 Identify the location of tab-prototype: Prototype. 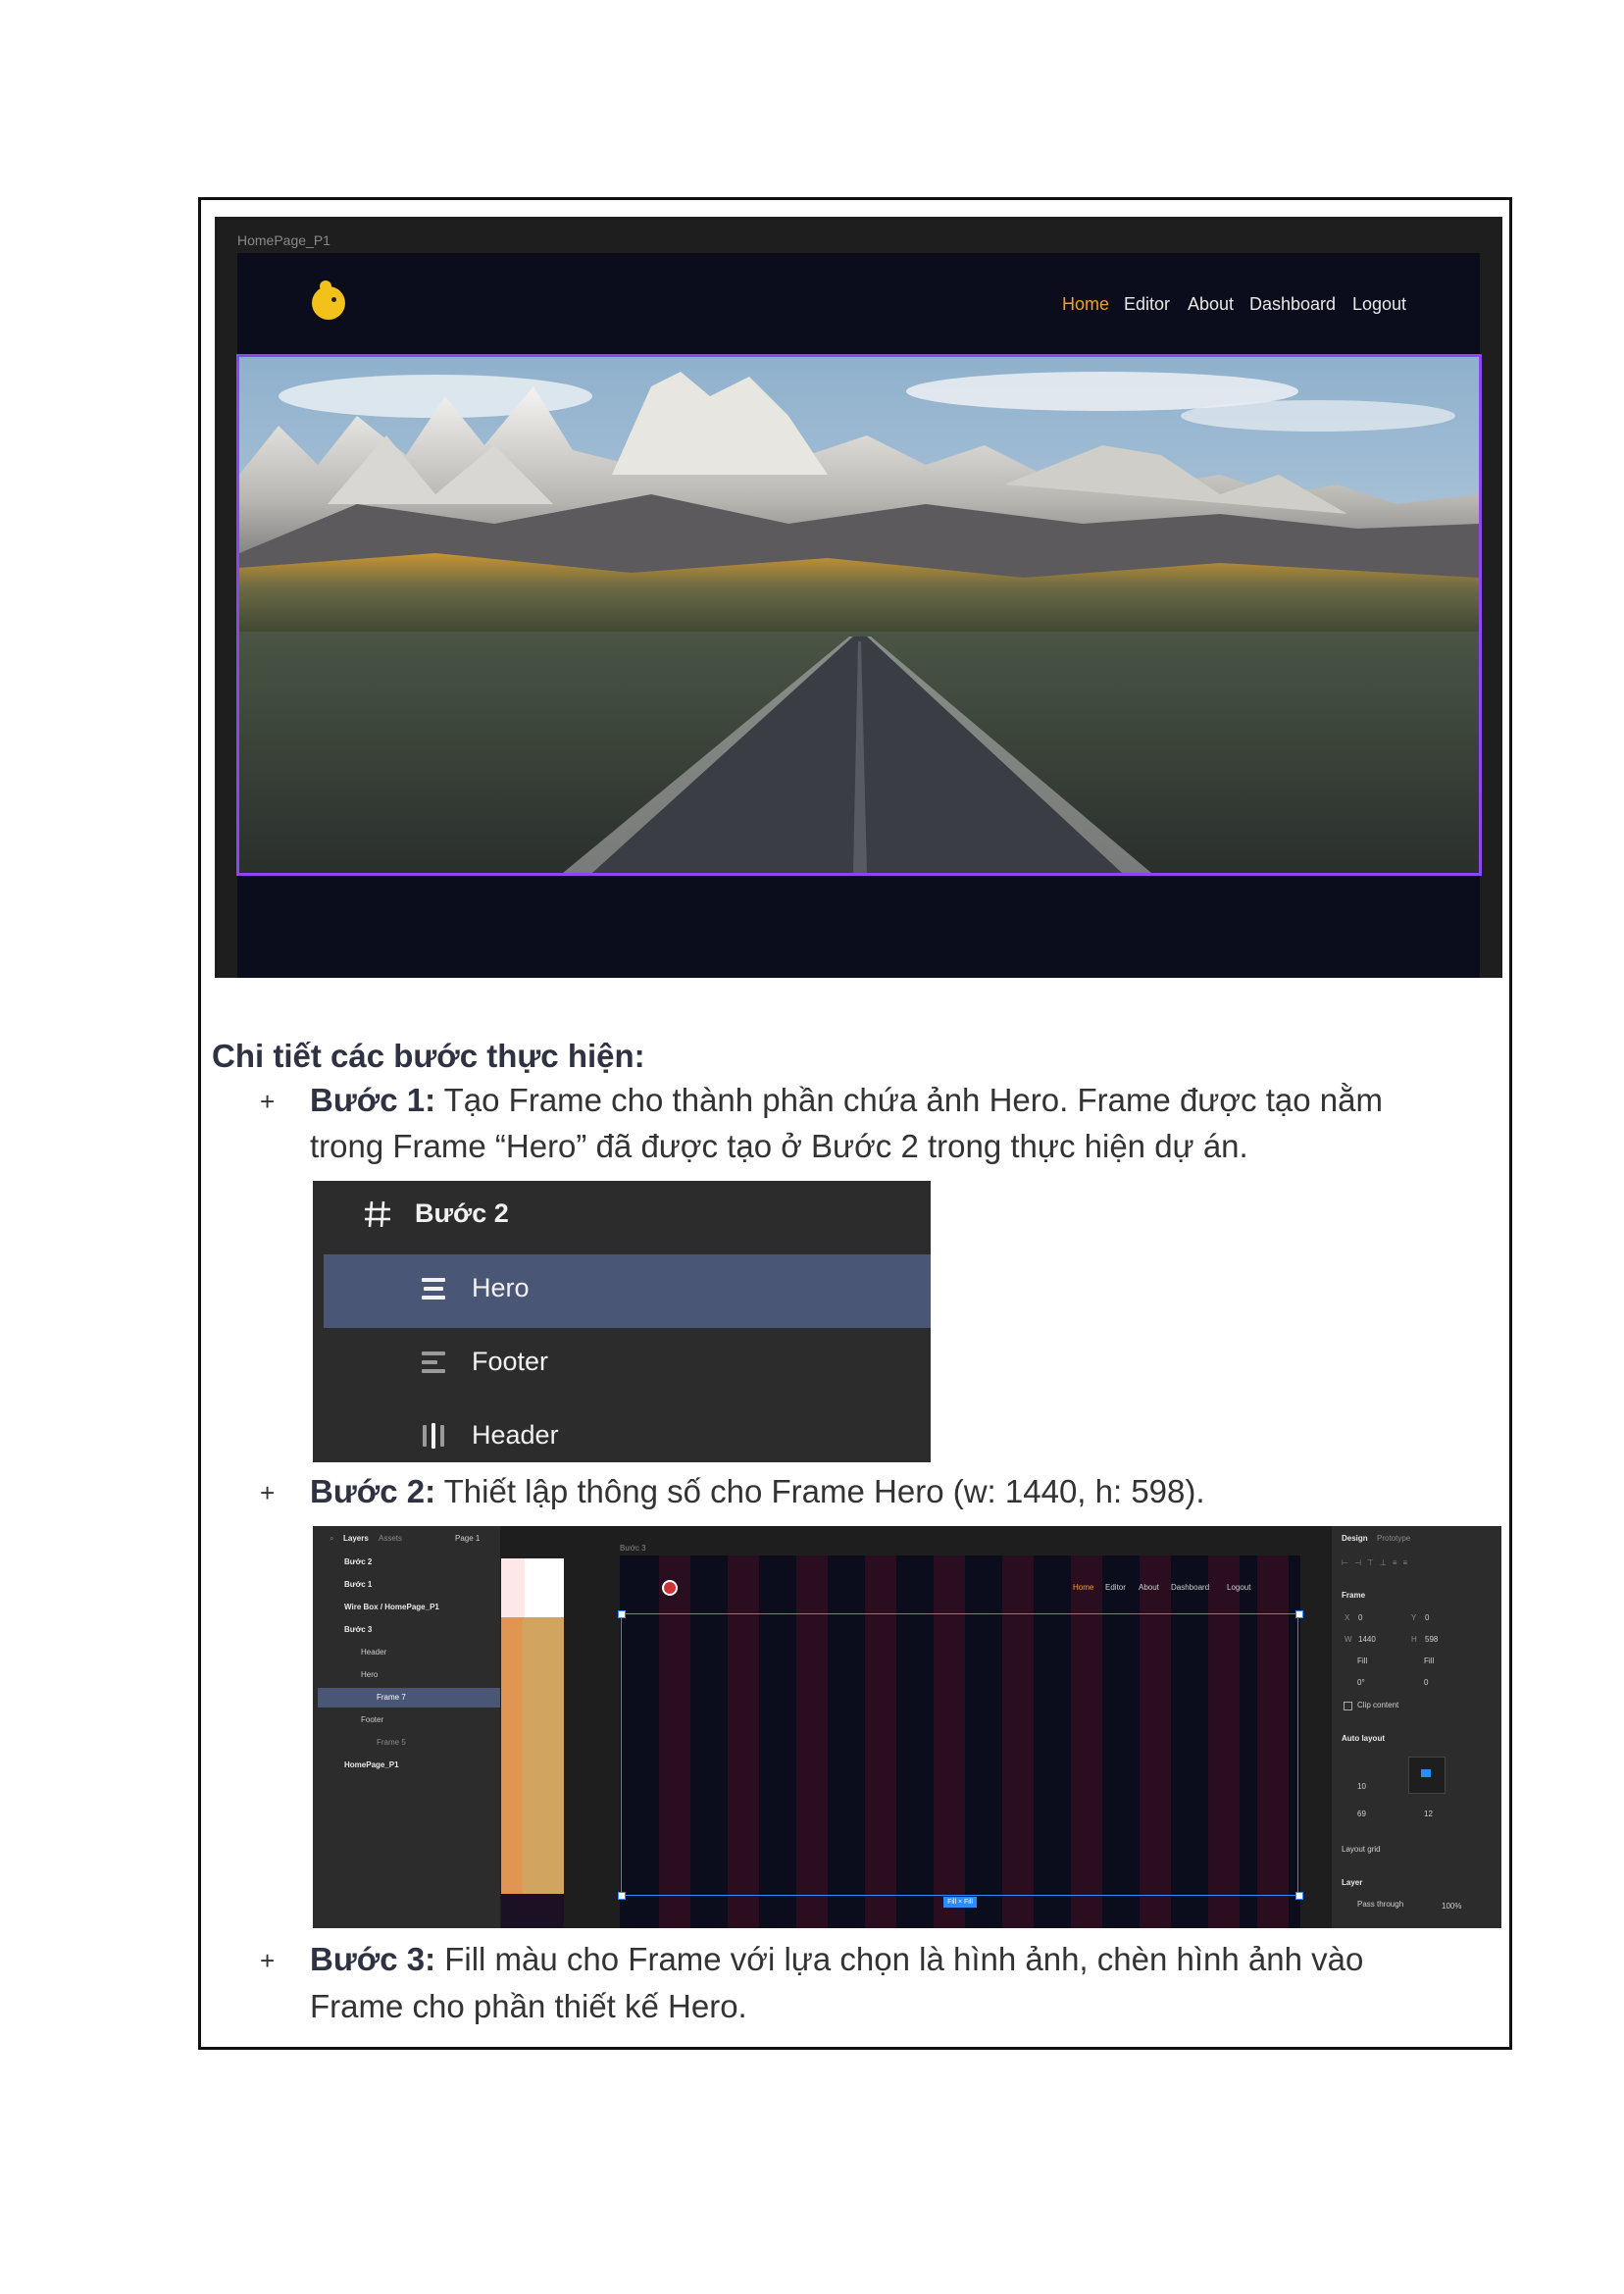
(1393, 1538).